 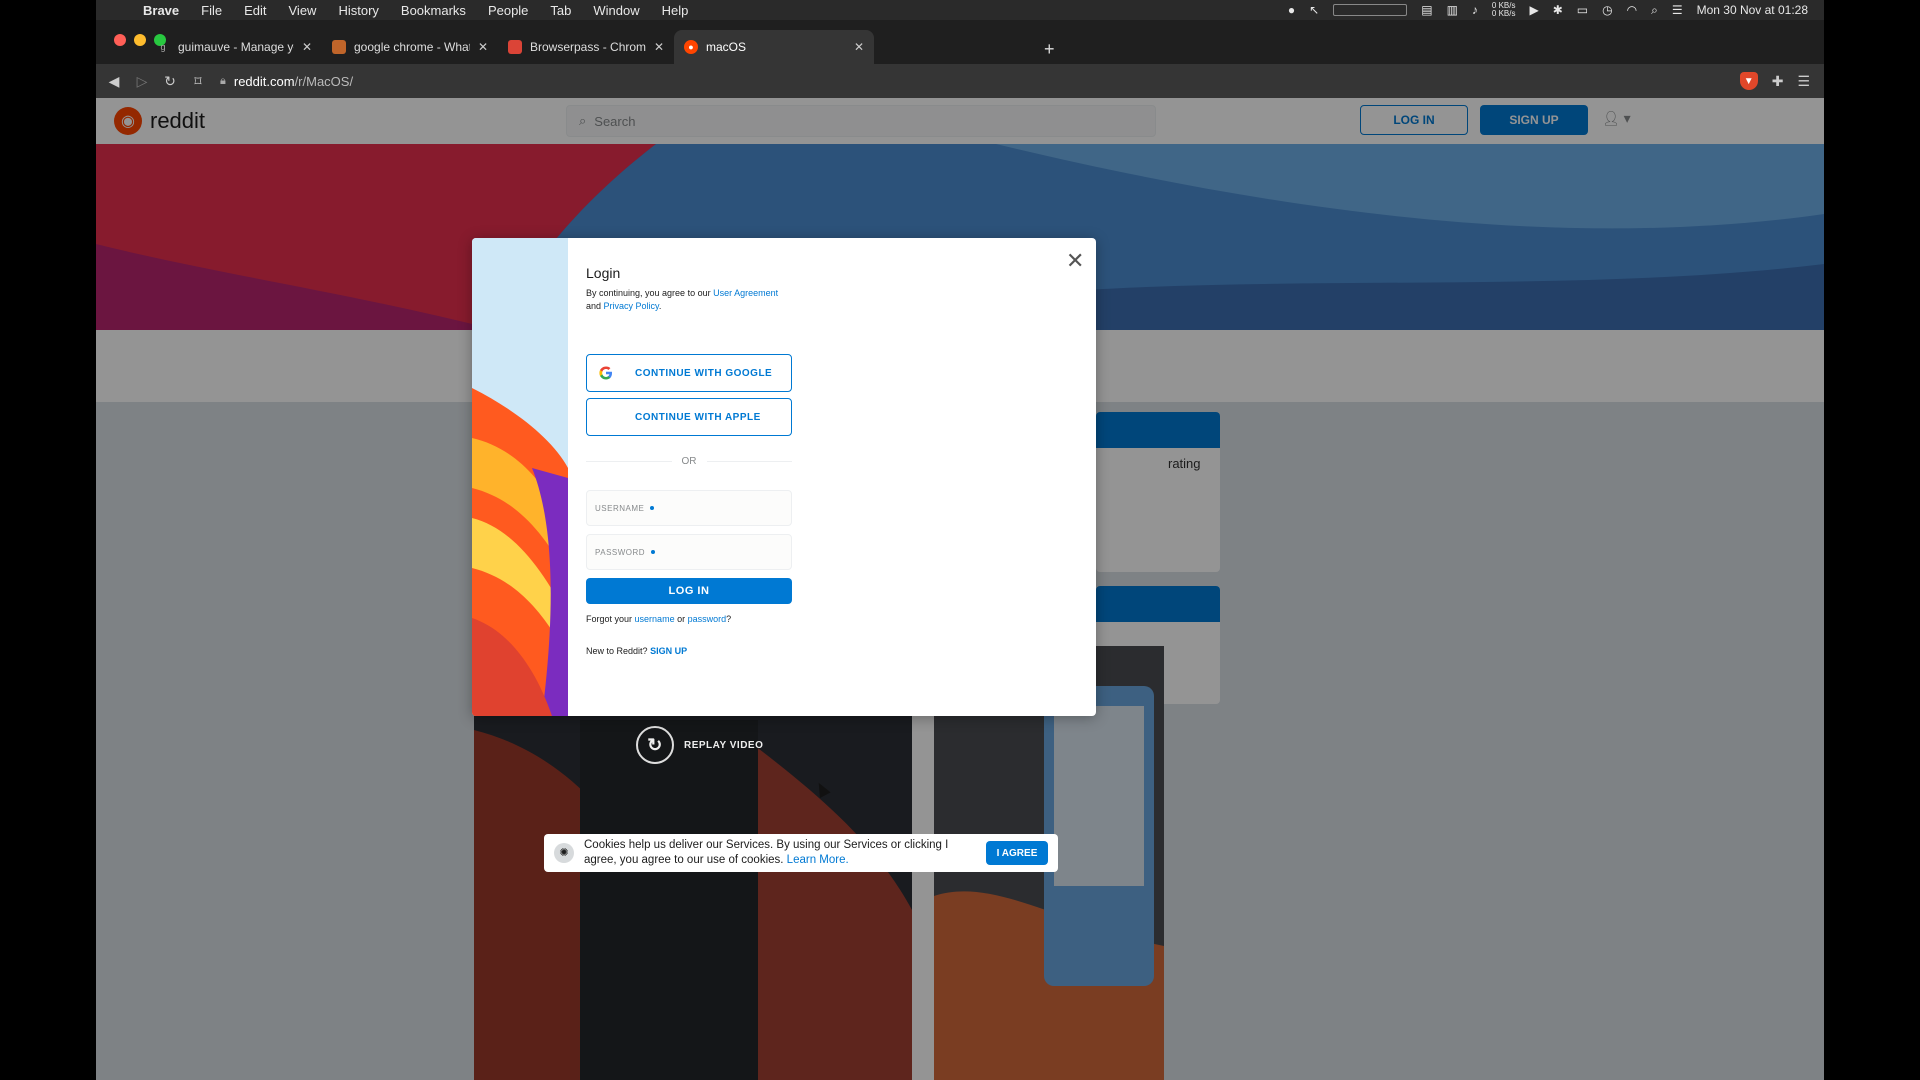 I want to click on g-favicon-icon: g, so click(x=163, y=47).